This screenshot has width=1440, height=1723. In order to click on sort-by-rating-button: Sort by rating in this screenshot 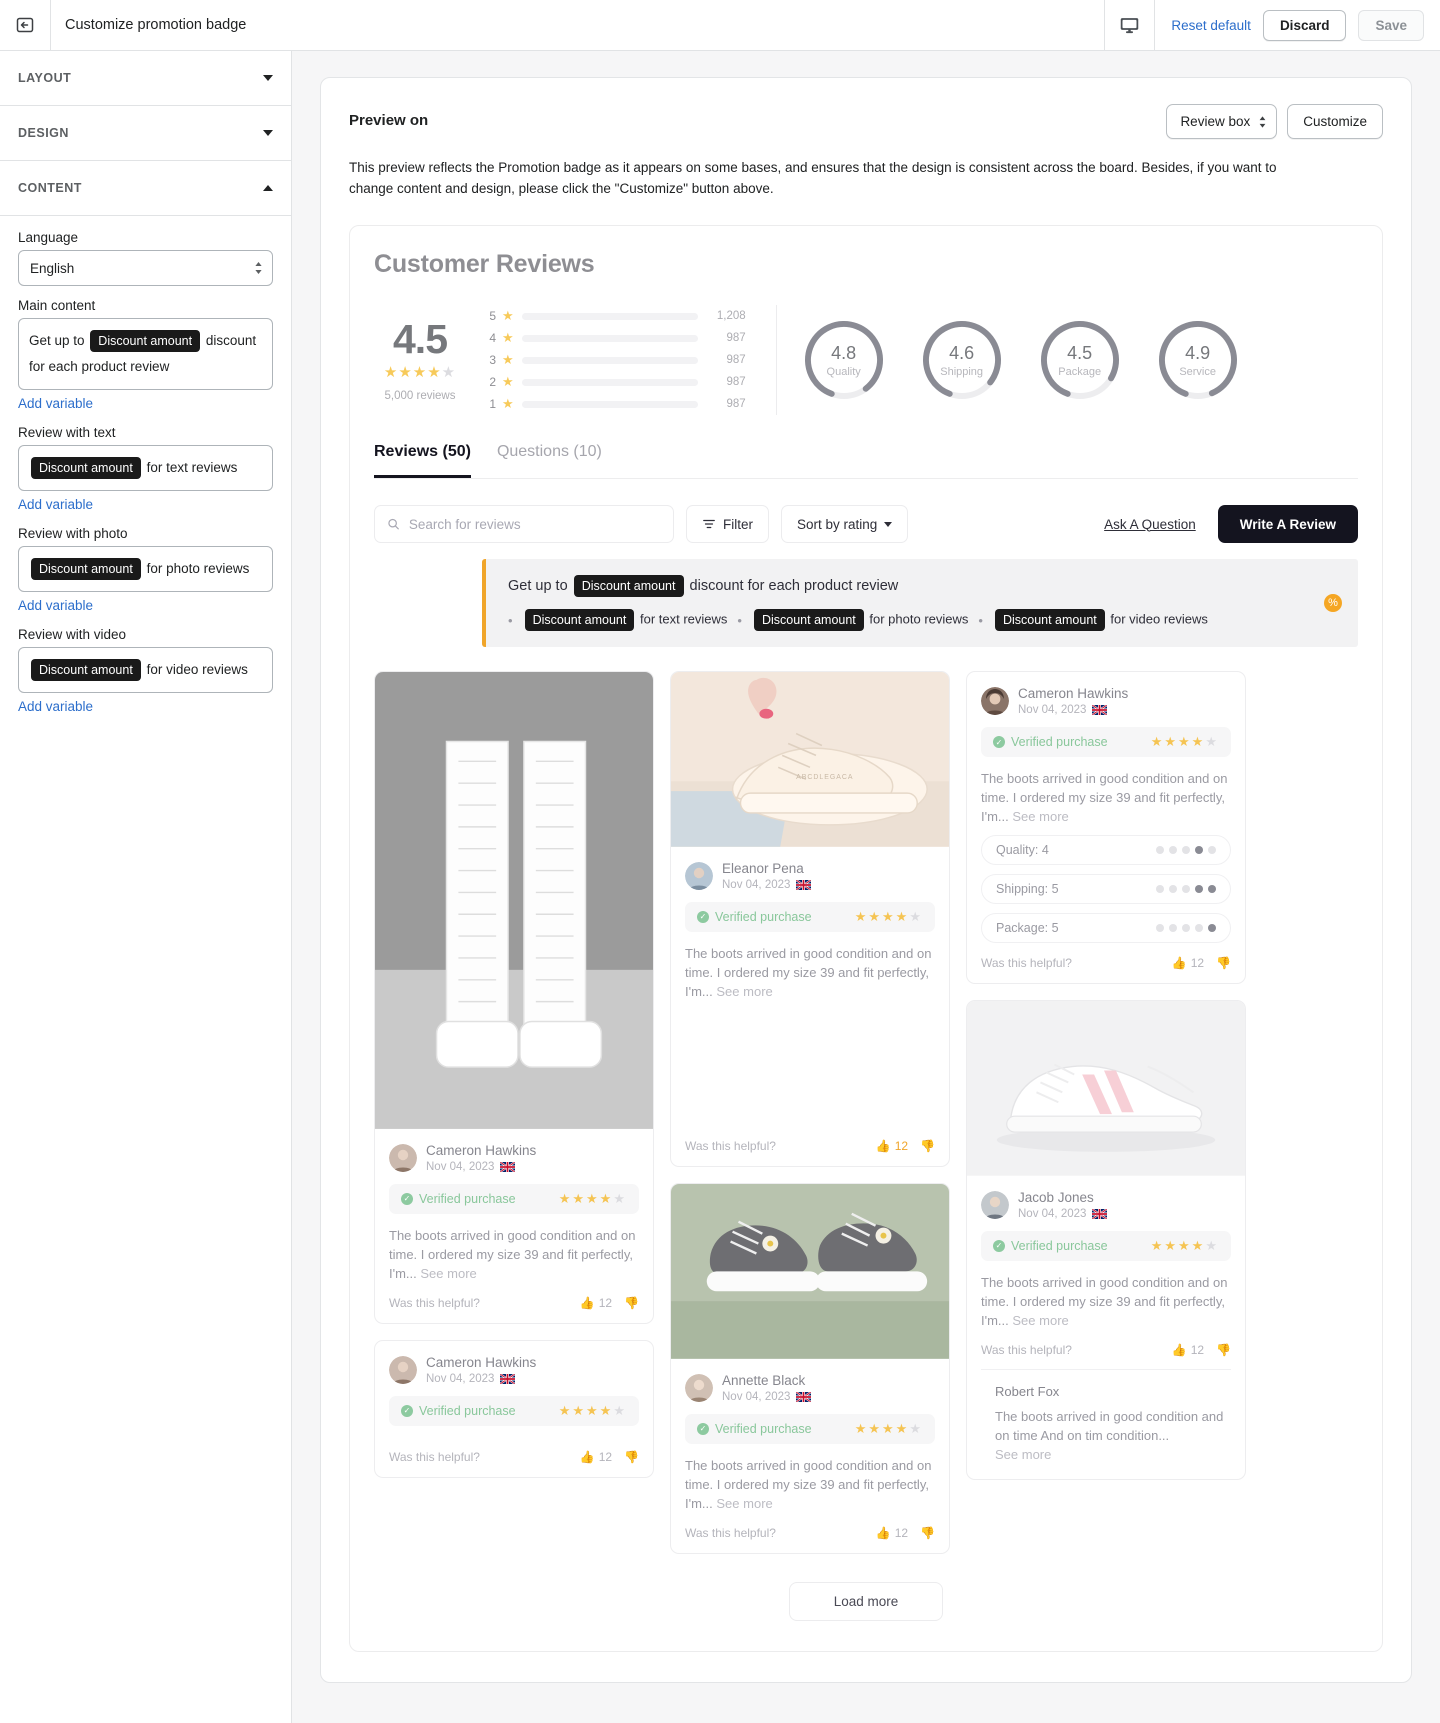, I will do `click(845, 524)`.